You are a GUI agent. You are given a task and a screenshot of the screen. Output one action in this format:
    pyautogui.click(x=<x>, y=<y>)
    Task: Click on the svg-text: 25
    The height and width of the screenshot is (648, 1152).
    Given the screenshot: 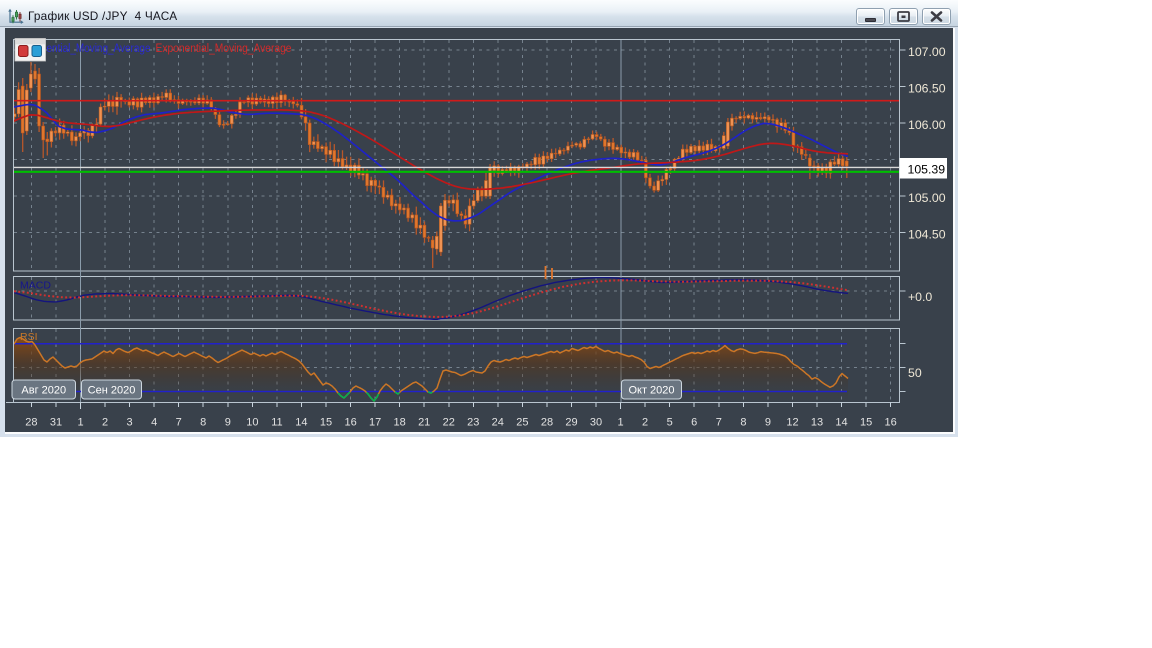 What is the action you would take?
    pyautogui.click(x=522, y=423)
    